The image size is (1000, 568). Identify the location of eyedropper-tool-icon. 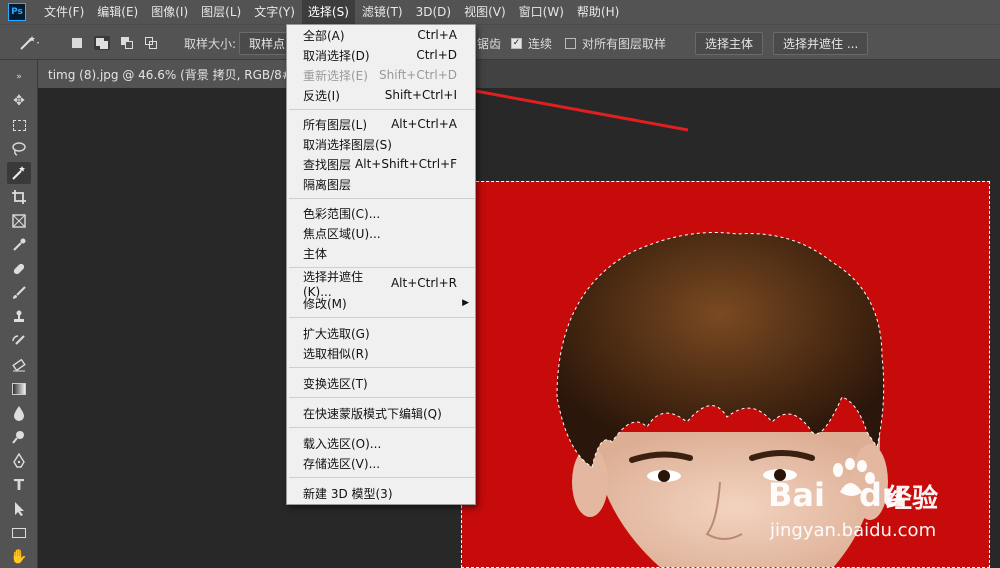
(19, 245).